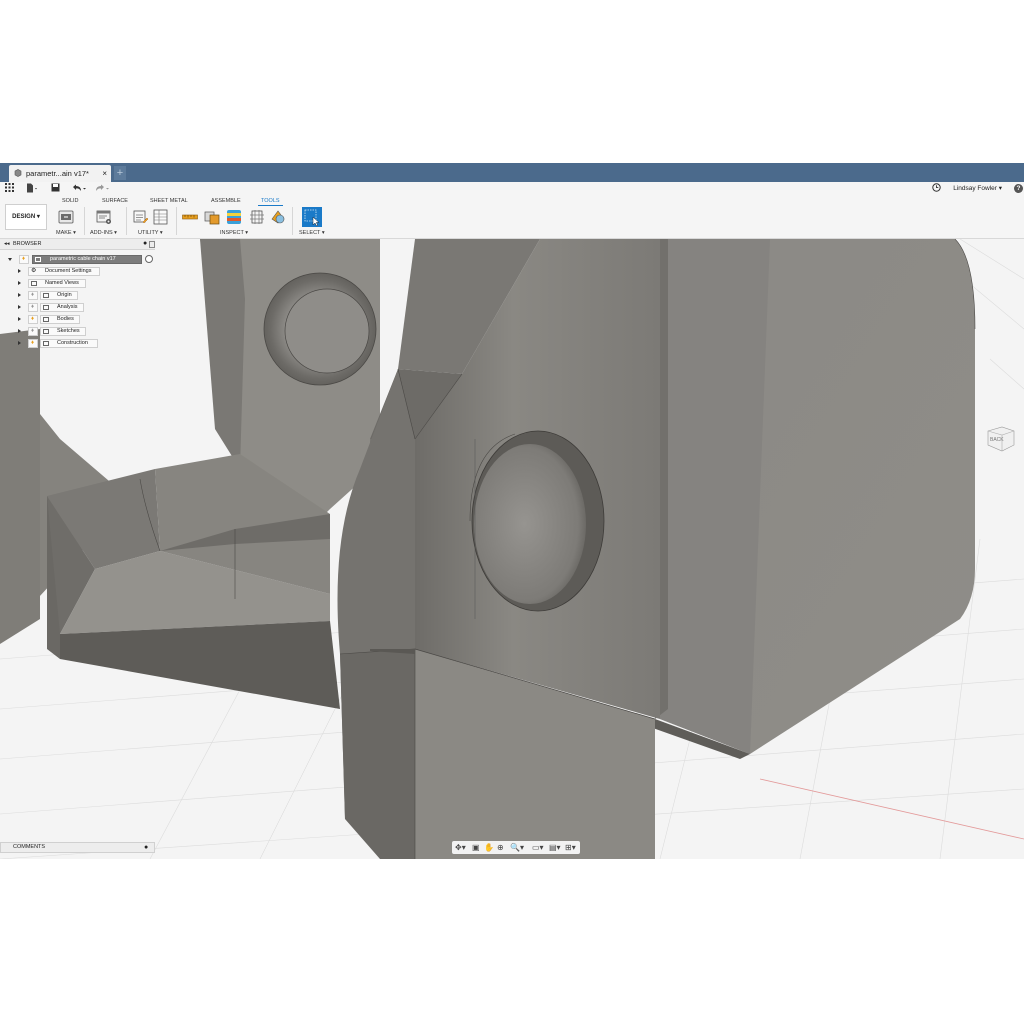 The width and height of the screenshot is (1024, 1024). Describe the element at coordinates (489, 847) in the screenshot. I see `pan-hand-icon: ✋` at that location.